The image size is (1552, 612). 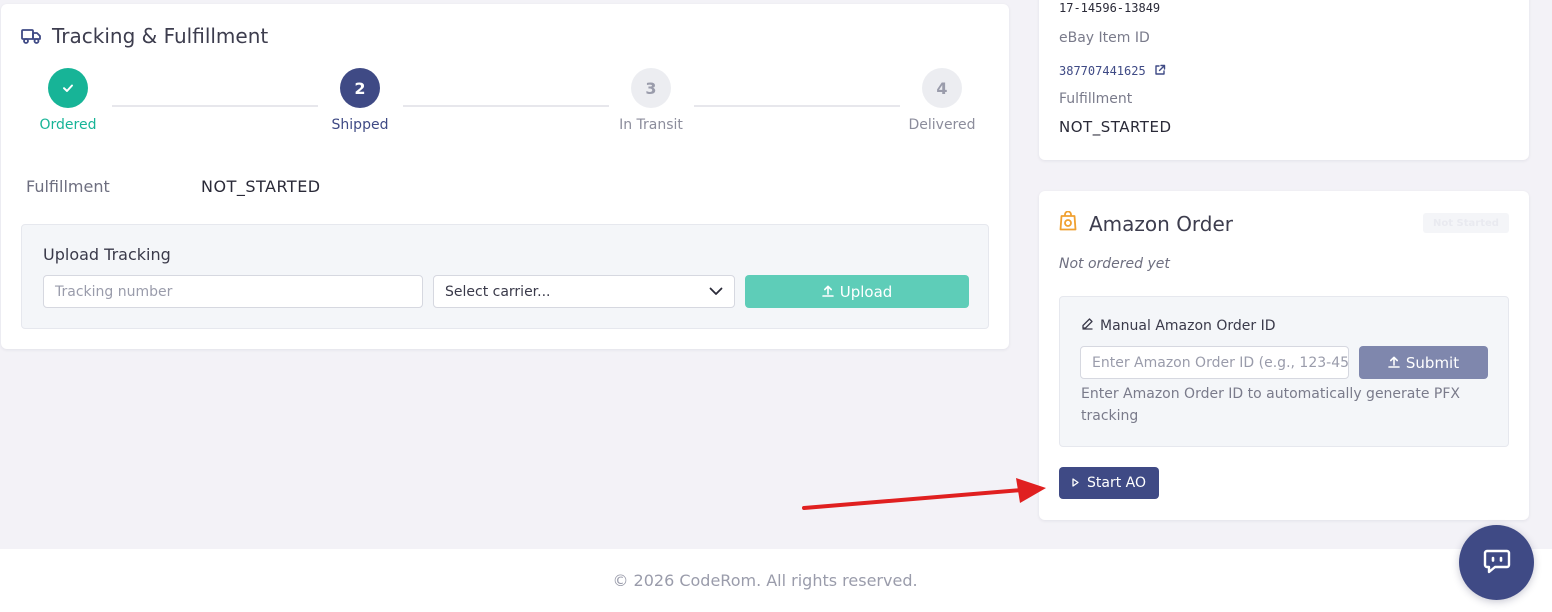 What do you see at coordinates (1114, 264) in the screenshot?
I see `order-status-text: Not ordered yet` at bounding box center [1114, 264].